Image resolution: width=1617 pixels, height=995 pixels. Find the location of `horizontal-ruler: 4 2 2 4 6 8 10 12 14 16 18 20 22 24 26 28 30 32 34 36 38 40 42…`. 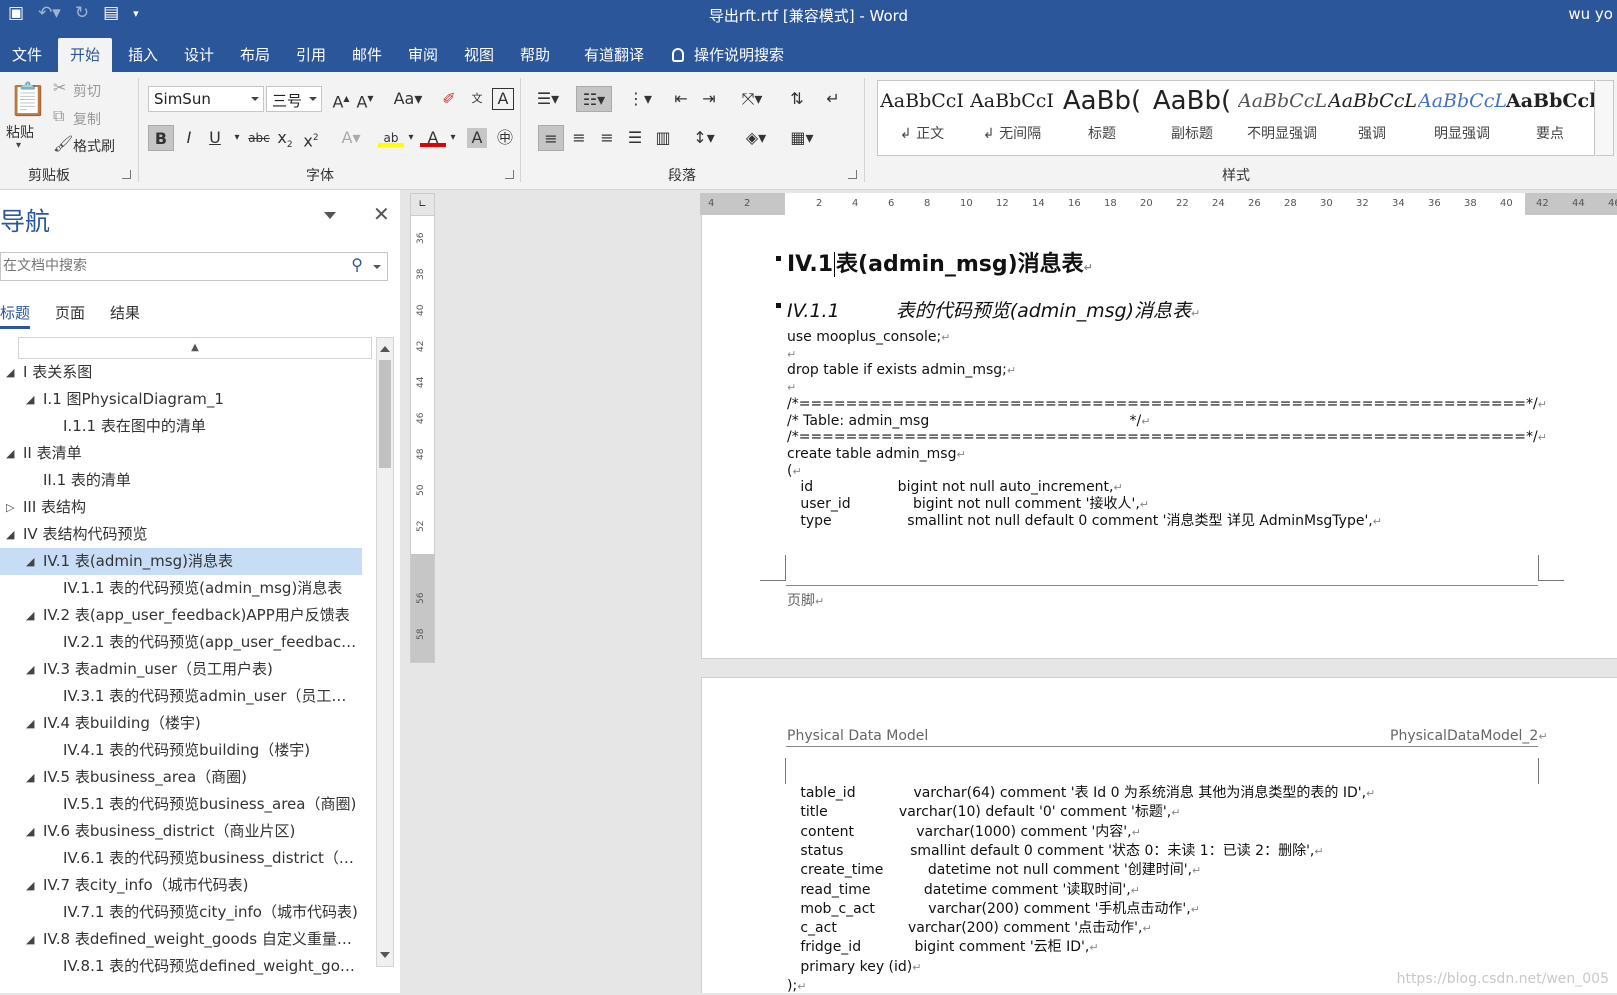

horizontal-ruler: 4 2 2 4 6 8 10 12 14 16 18 20 22 24 26 28 30 32 34 36 38 40 42… is located at coordinates (1158, 204).